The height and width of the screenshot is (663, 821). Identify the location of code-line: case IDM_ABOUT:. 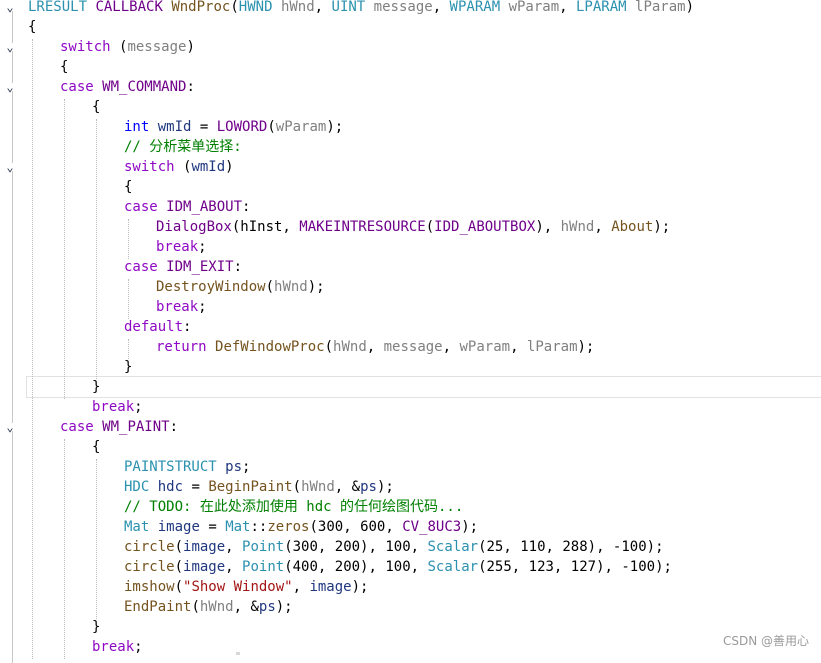
(410, 207).